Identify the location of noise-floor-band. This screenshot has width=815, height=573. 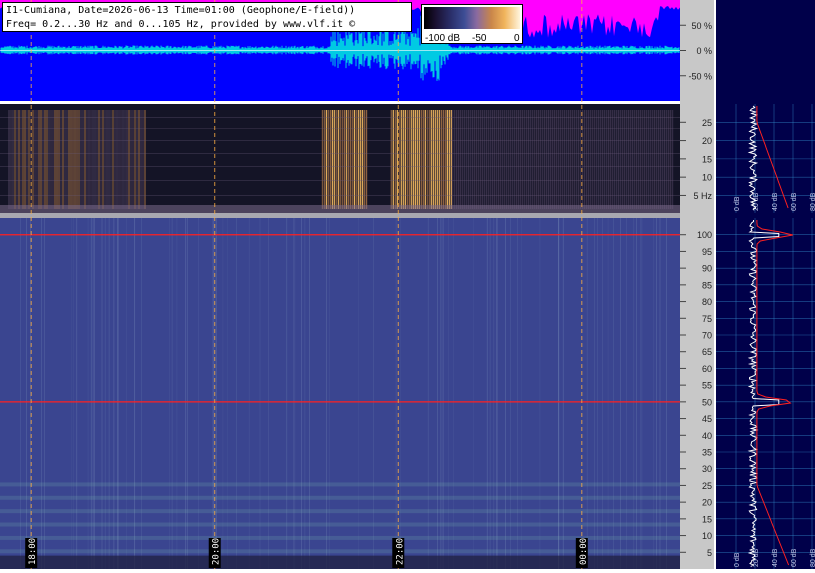
(340, 497).